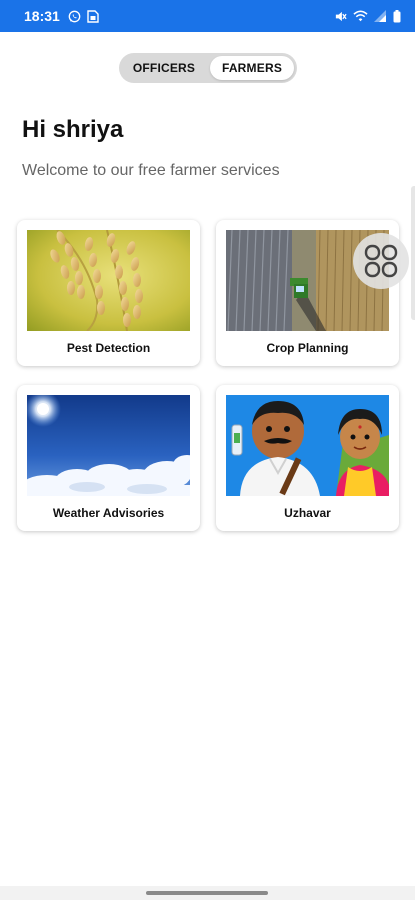 Image resolution: width=415 pixels, height=900 pixels. What do you see at coordinates (307, 513) in the screenshot?
I see `uzhavar-label: Uzhavar` at bounding box center [307, 513].